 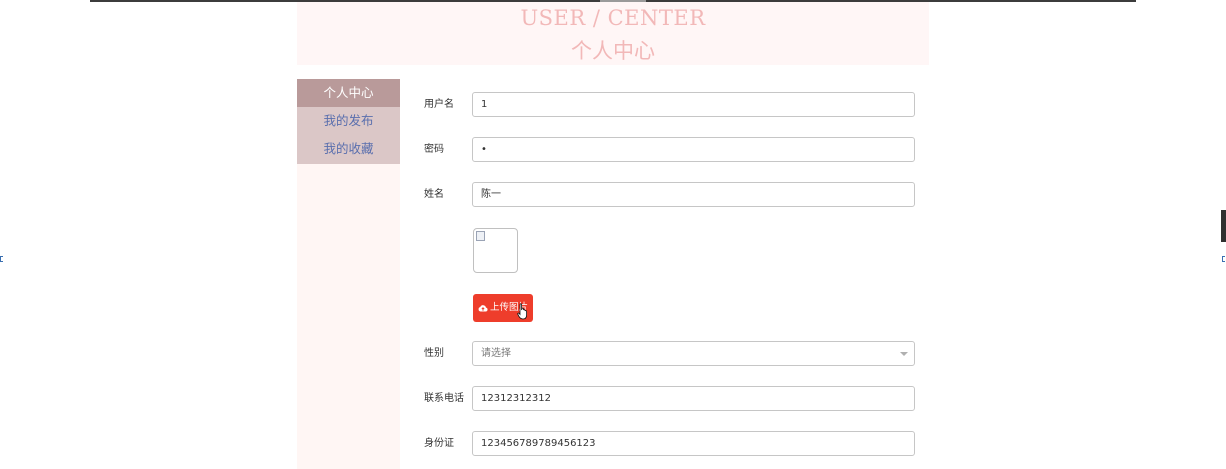 What do you see at coordinates (693, 104) in the screenshot?
I see `username-input: 1` at bounding box center [693, 104].